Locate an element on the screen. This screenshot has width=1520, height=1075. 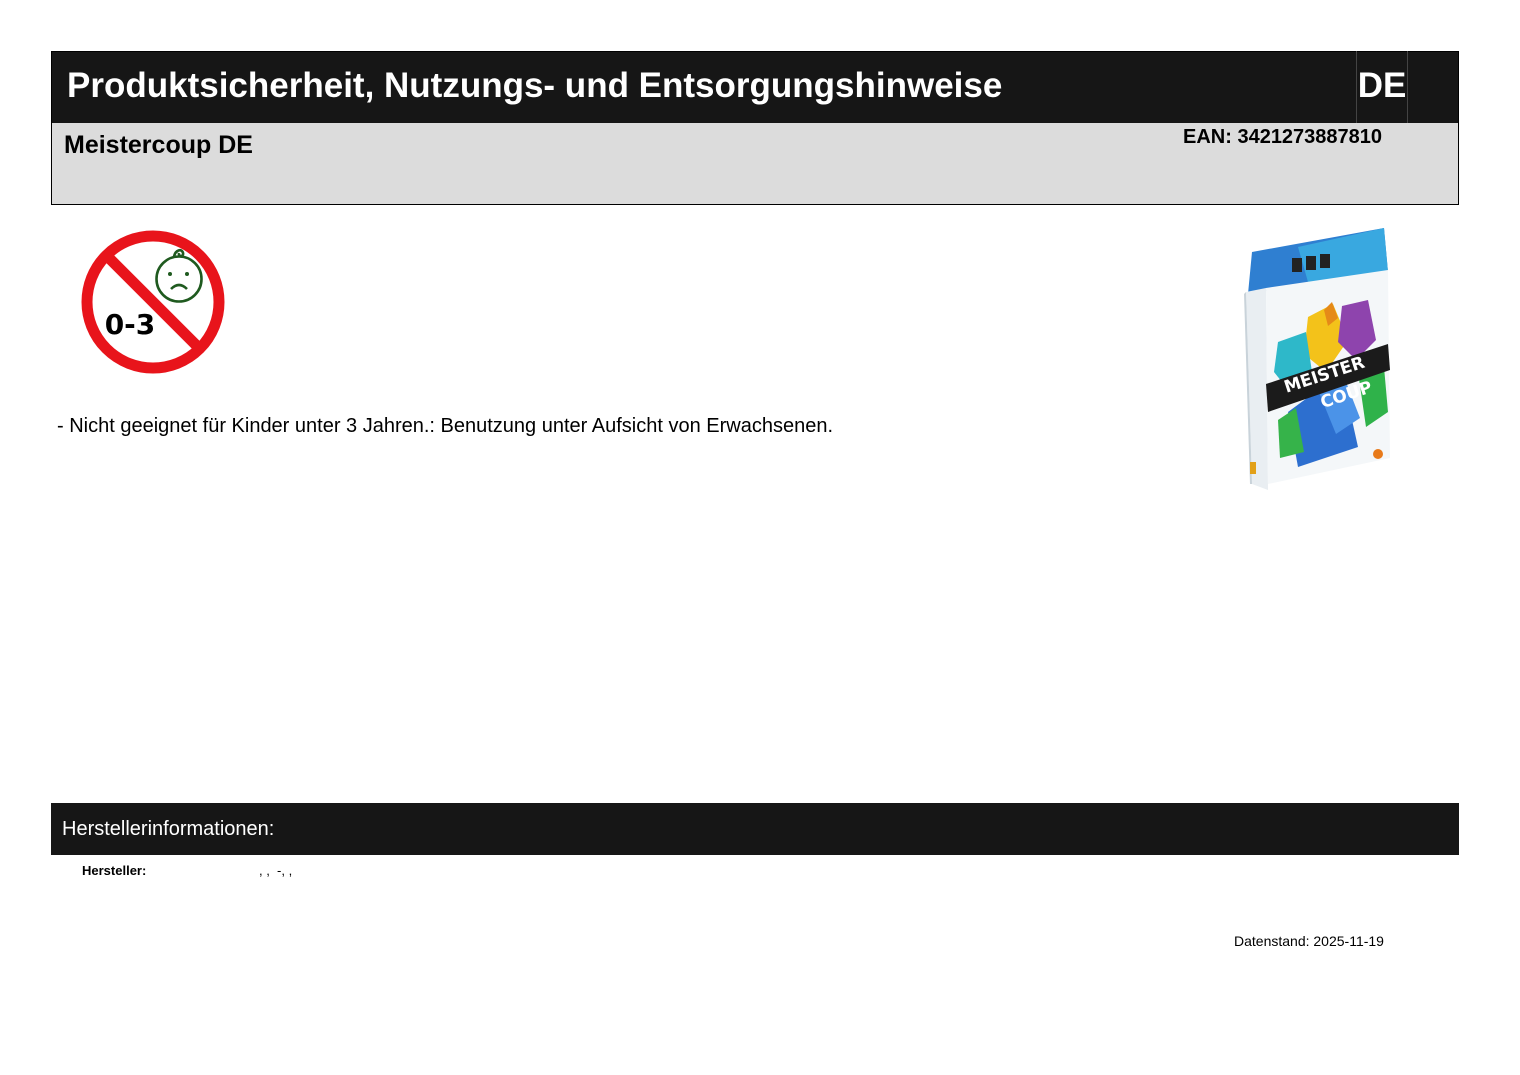
age-icon-label: 0-3 is located at coordinates (130, 324).